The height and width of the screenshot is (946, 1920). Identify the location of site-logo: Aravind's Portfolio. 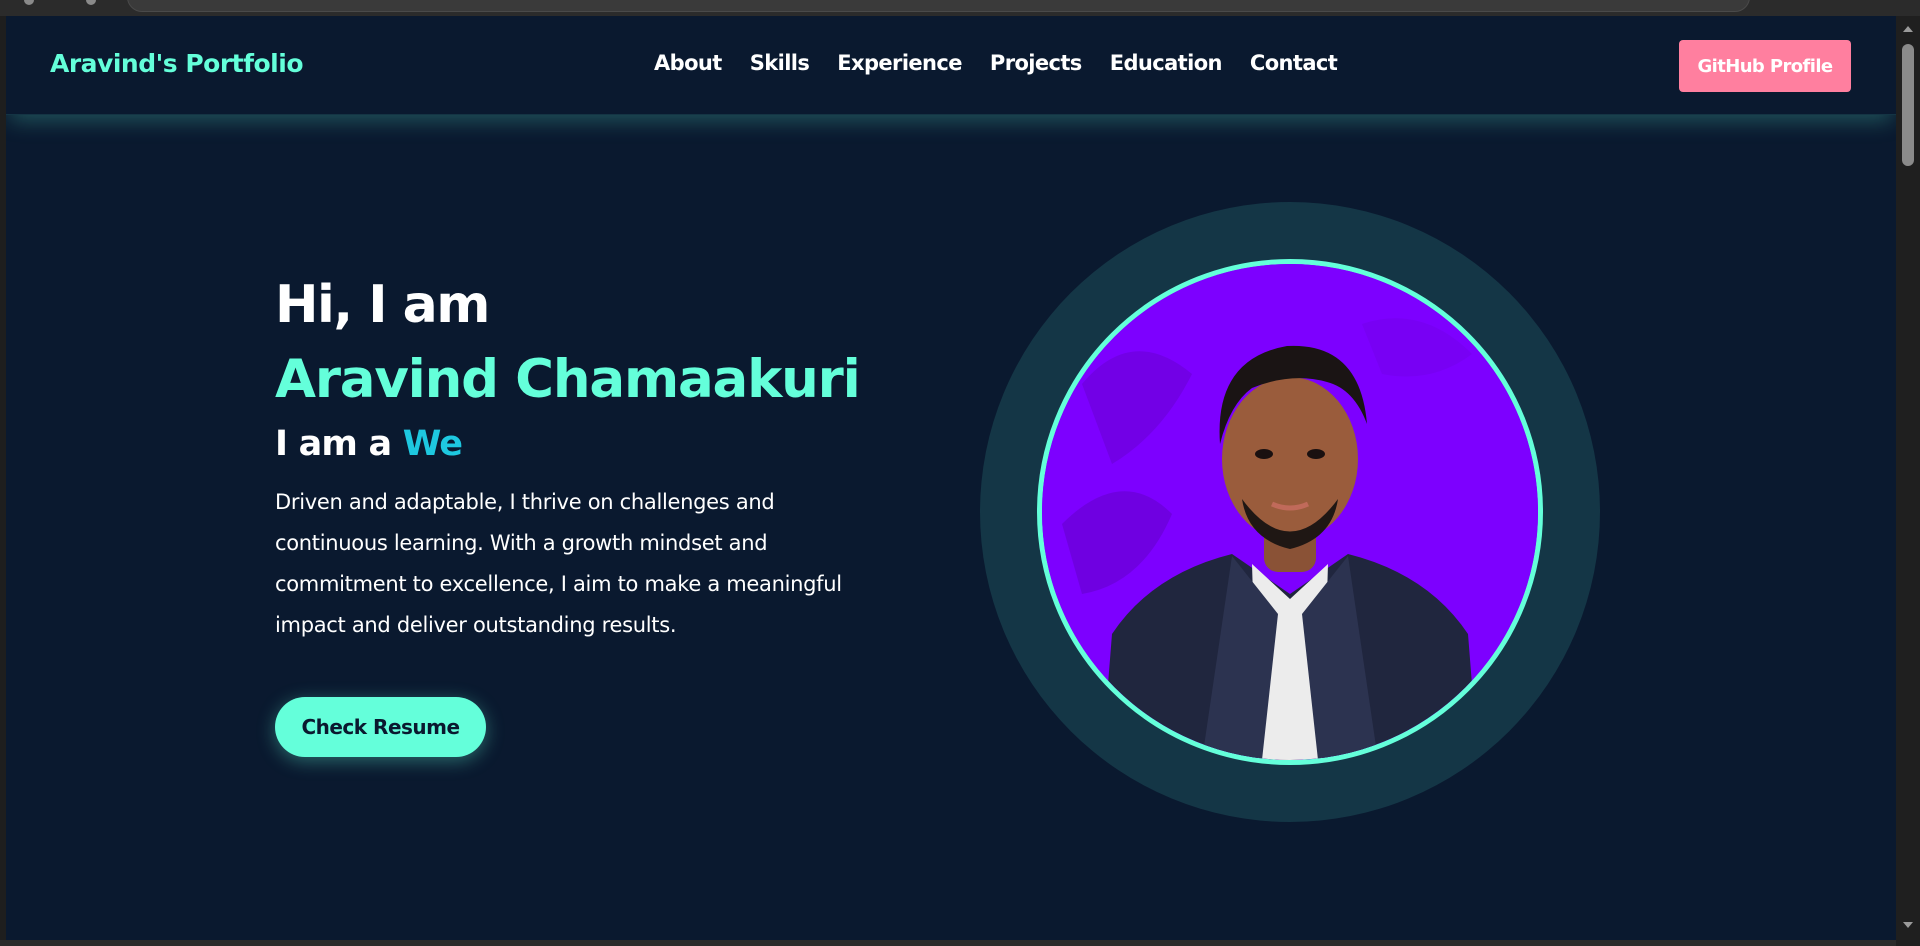
(177, 63).